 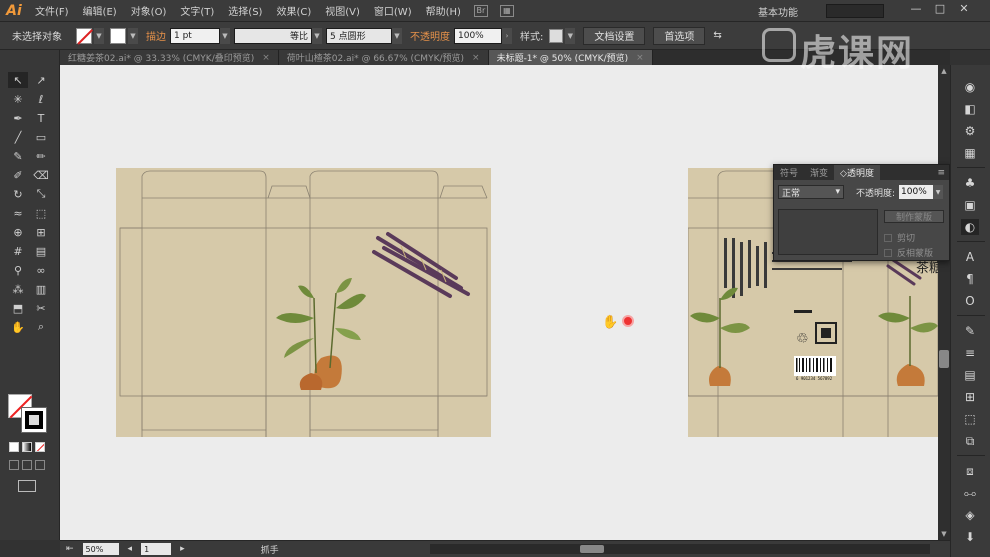 I want to click on menu-window: 窗口(W), so click(x=393, y=10).